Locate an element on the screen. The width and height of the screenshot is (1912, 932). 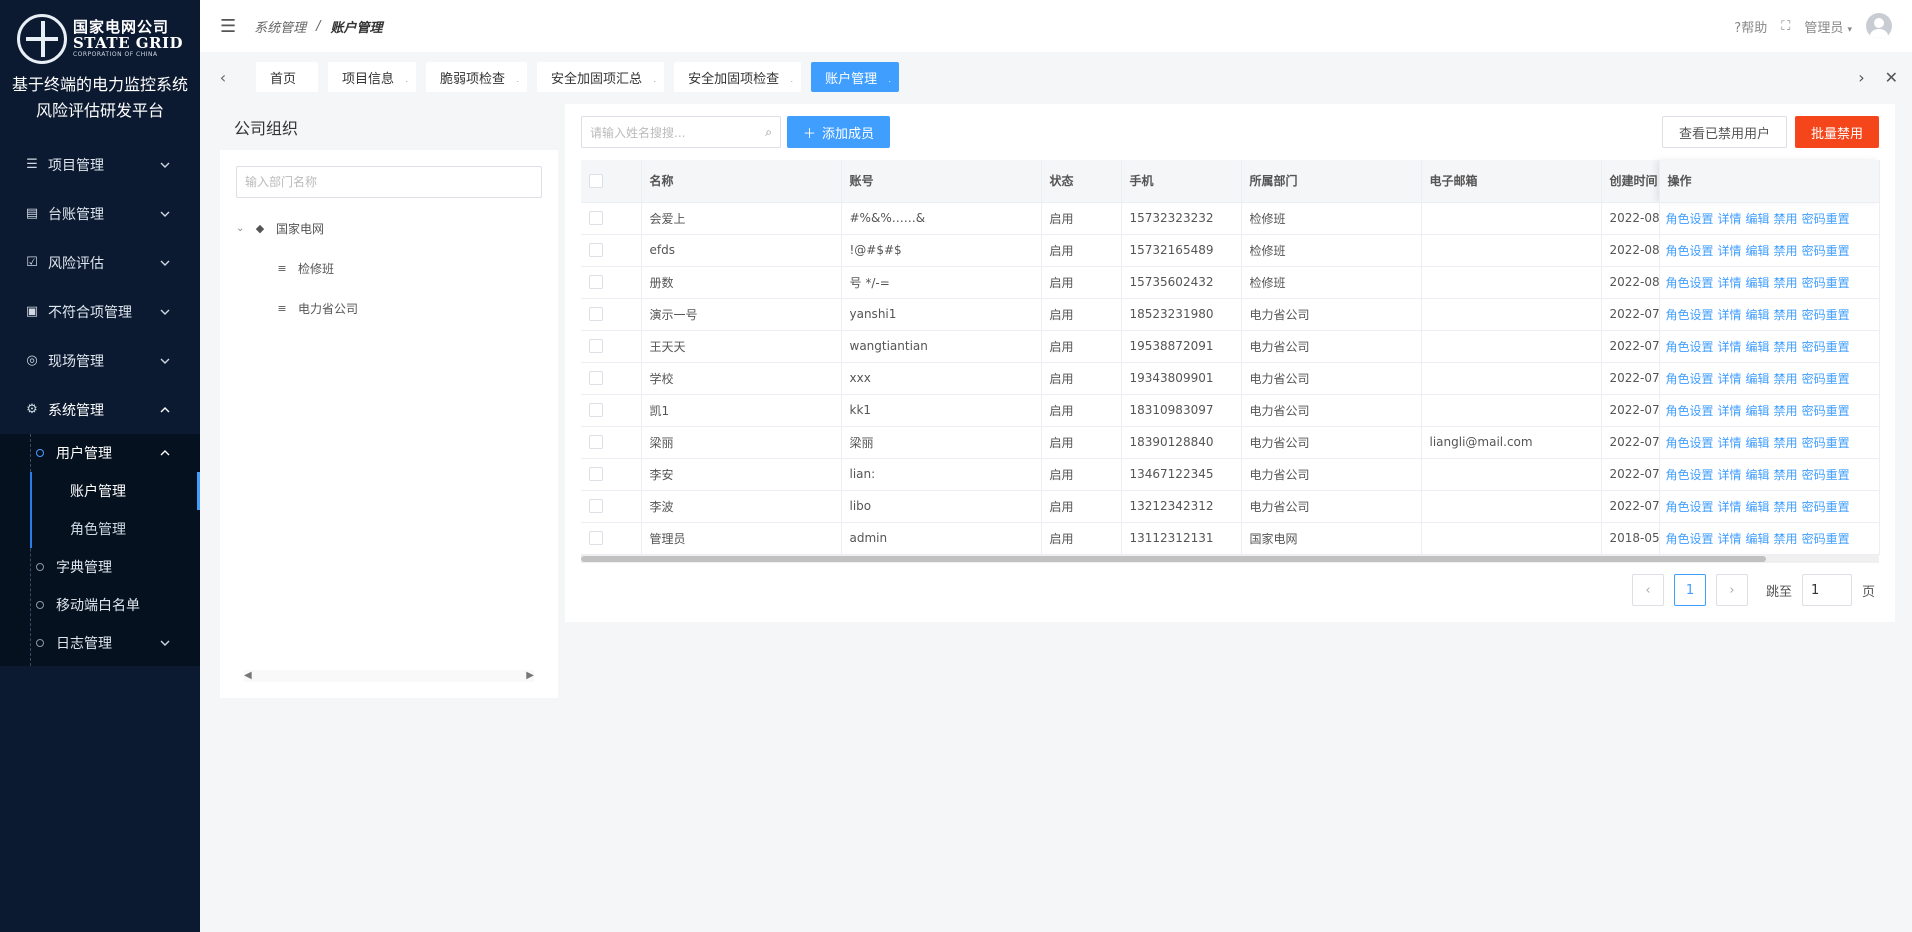
sidebar-item-project-mgmt: ☰ 项目管理 is located at coordinates (100, 164).